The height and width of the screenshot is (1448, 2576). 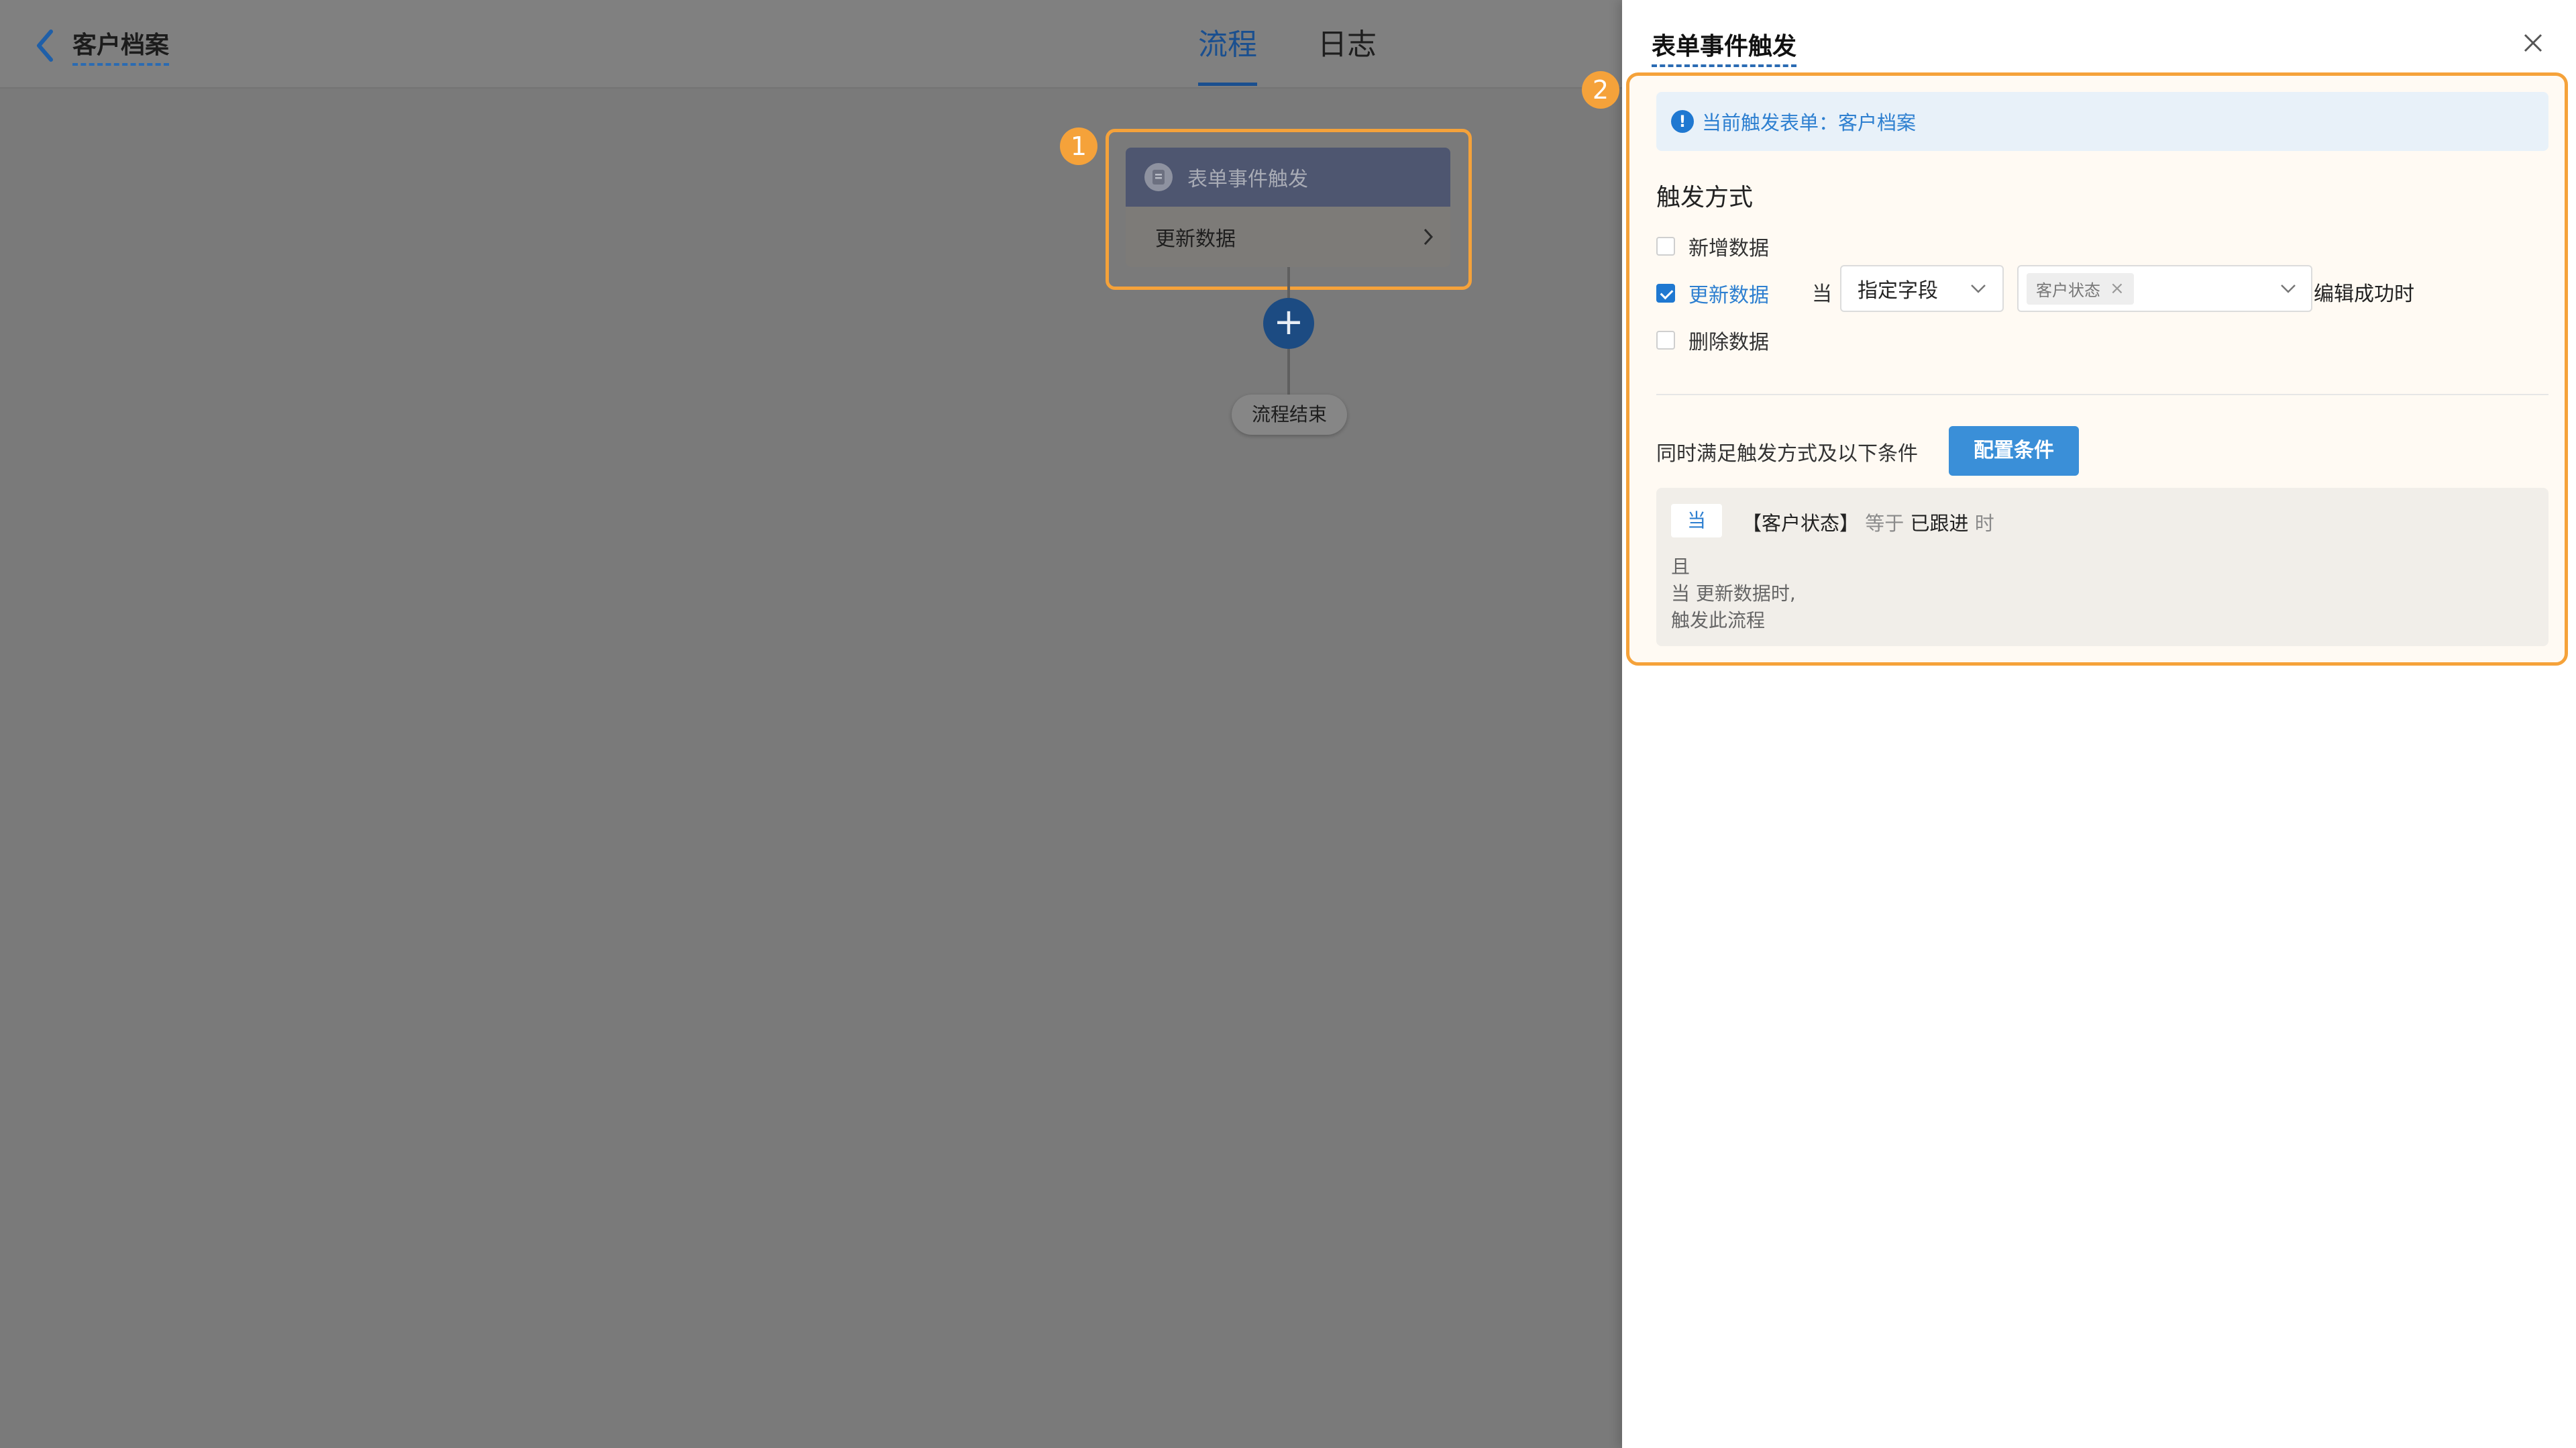 What do you see at coordinates (2102, 121) in the screenshot?
I see `info-banner: ! 当前触发表单：客户档案` at bounding box center [2102, 121].